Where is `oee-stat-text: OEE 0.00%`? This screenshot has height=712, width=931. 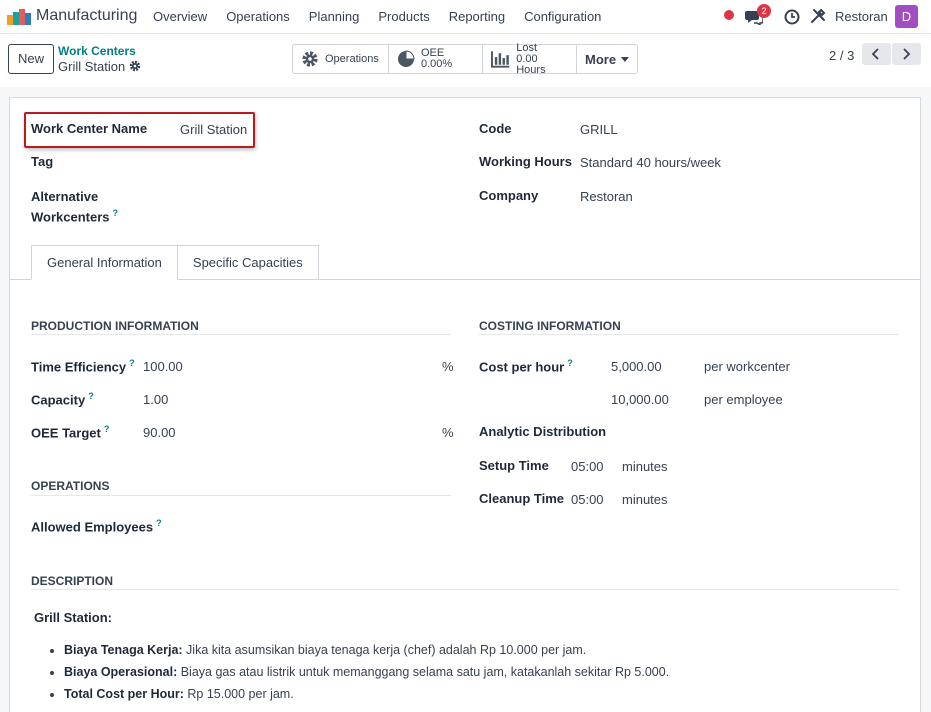 oee-stat-text: OEE 0.00% is located at coordinates (436, 59).